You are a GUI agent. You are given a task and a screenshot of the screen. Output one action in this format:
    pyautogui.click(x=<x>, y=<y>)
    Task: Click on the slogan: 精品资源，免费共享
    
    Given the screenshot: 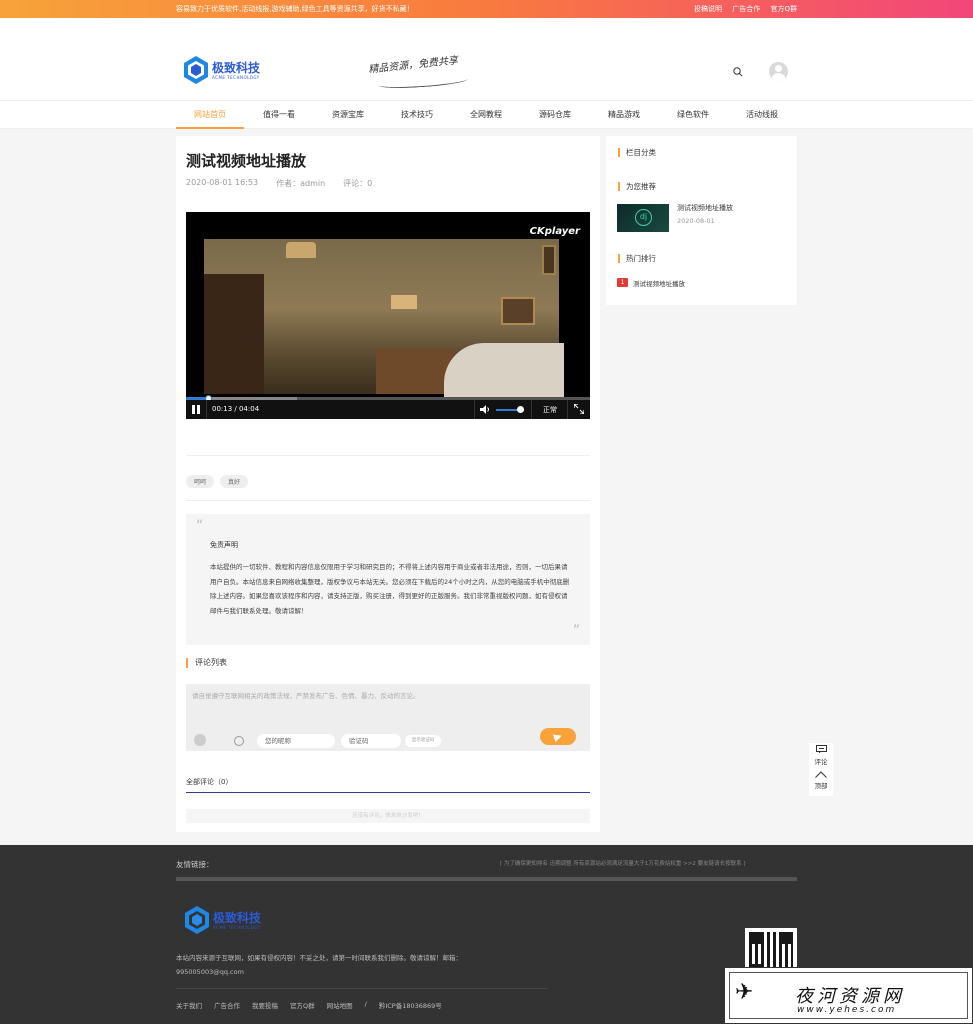 What is the action you would take?
    pyautogui.click(x=413, y=65)
    